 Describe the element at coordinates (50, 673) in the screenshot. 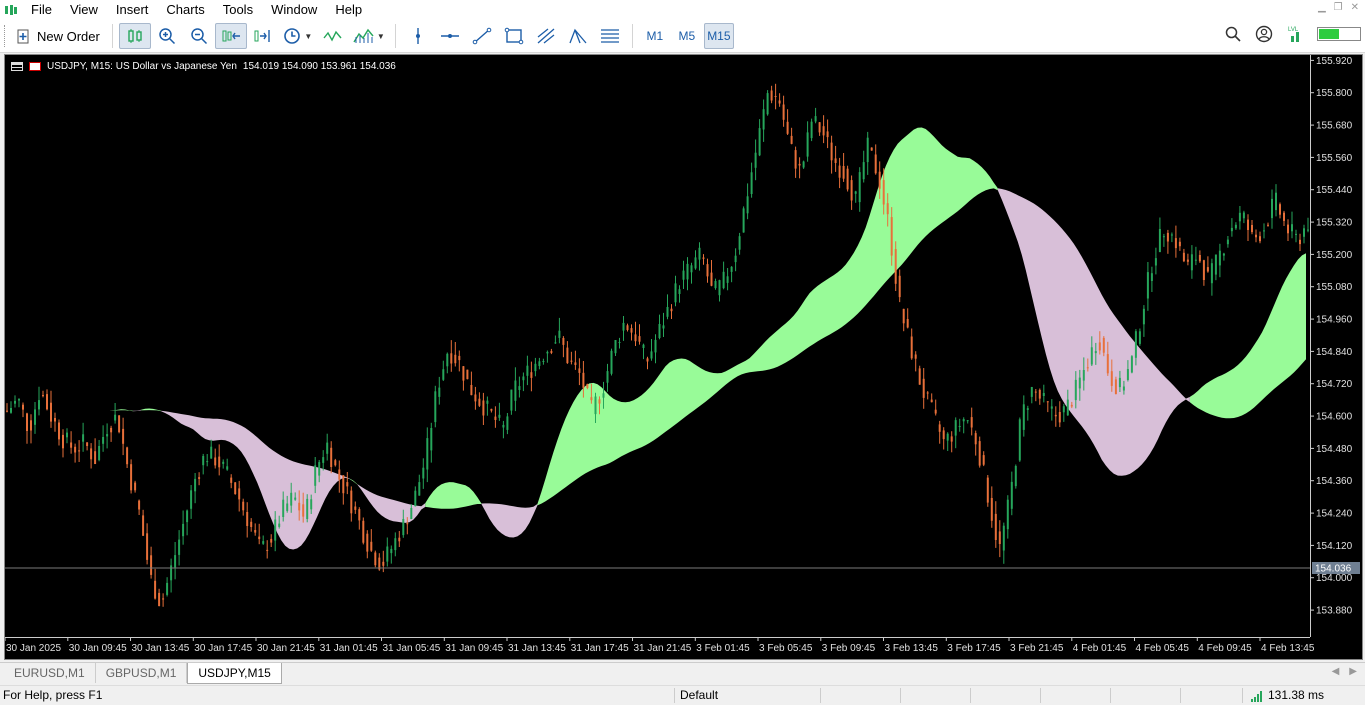

I see `tab-eurusd-m1: EURUSD,M1` at that location.